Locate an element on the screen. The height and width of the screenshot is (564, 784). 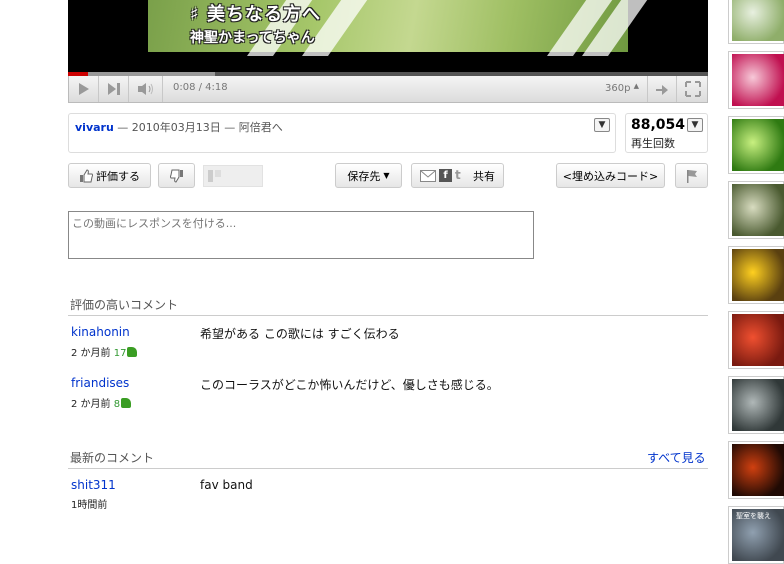
twitter-icon: t is located at coordinates (458, 175).